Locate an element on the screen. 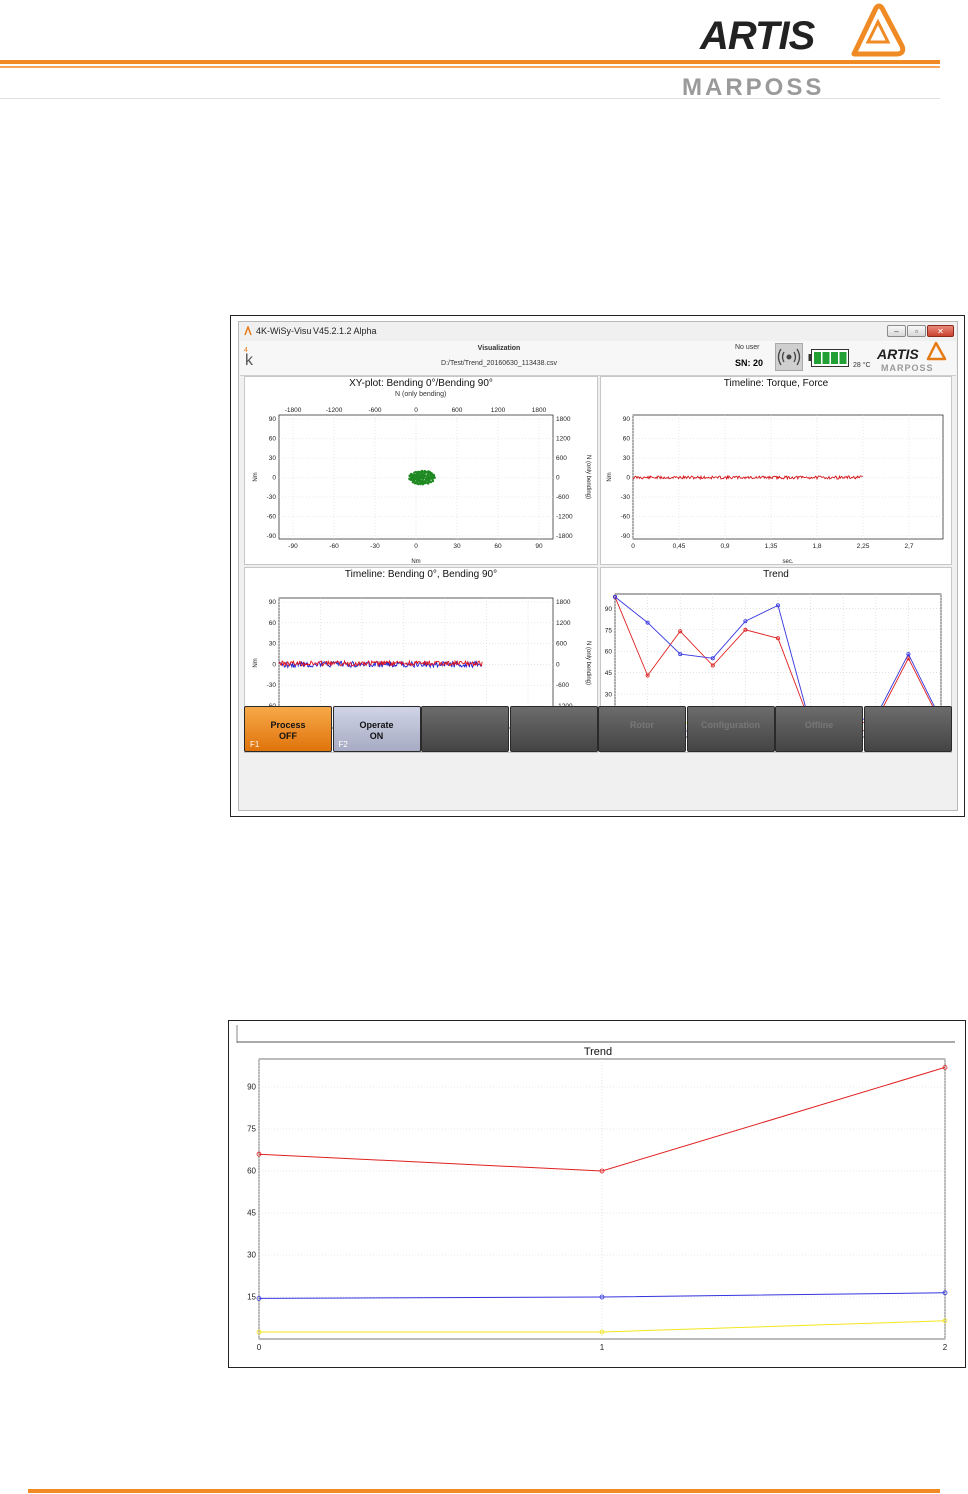 This screenshot has width=968, height=1494. header-title: Visualization is located at coordinates (499, 348).